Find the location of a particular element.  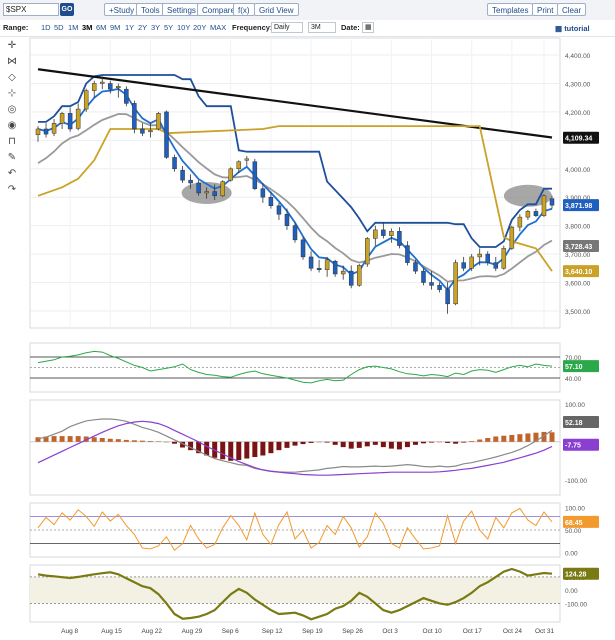

macd-tick-label: 100.00 is located at coordinates (575, 405).